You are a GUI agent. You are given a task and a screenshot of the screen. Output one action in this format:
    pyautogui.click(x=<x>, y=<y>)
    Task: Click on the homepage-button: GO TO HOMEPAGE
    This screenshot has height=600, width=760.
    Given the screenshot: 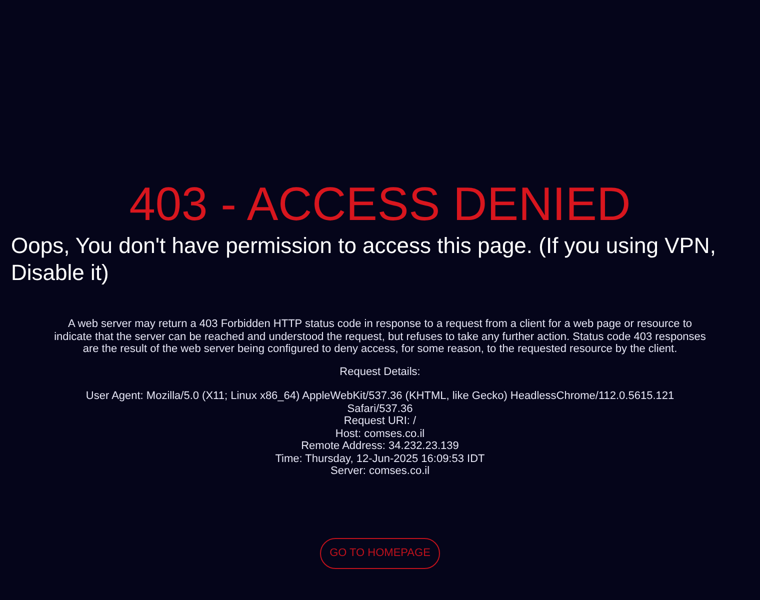 What is the action you would take?
    pyautogui.click(x=380, y=553)
    